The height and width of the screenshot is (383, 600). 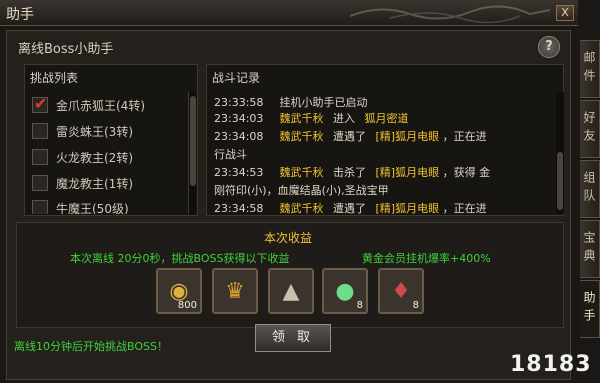 I want to click on log-line: 23:34:03 魏武千秋 进入 狐月密道, so click(x=311, y=118).